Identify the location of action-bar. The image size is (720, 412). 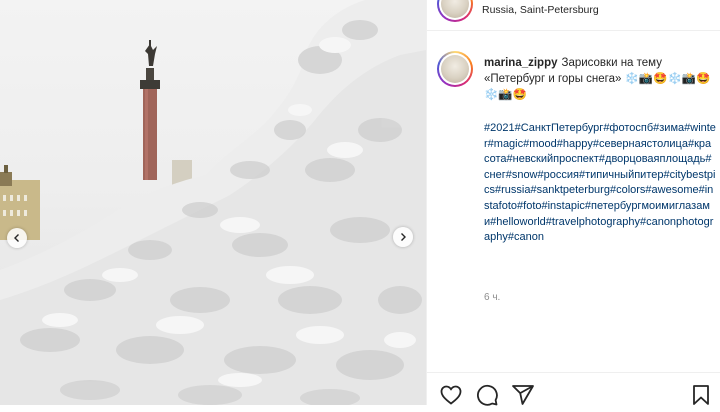
(573, 389).